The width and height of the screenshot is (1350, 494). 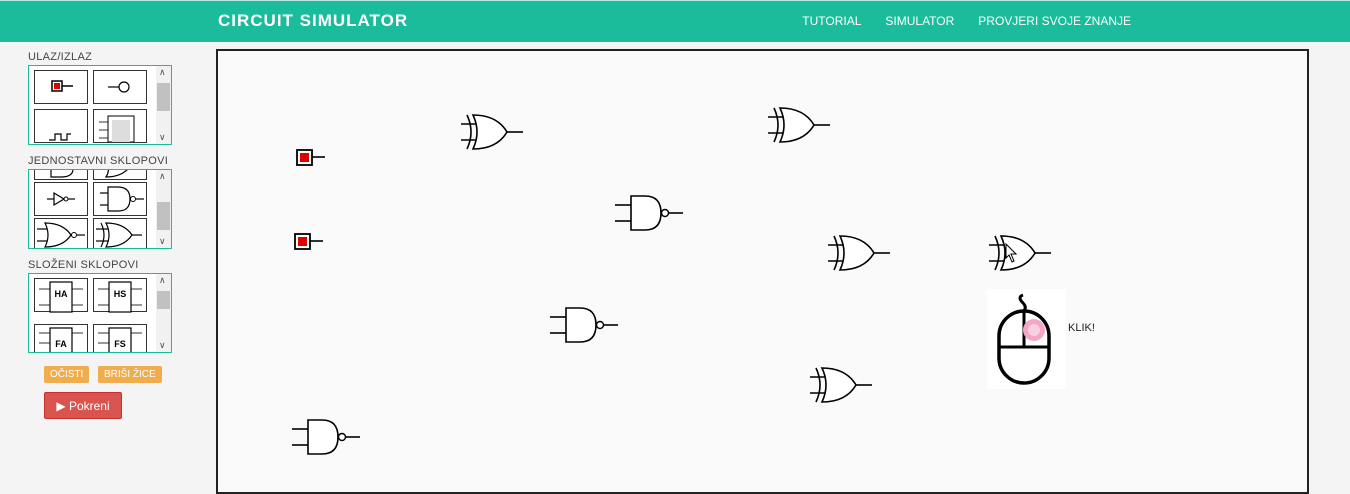 I want to click on not-gate-icon, so click(x=61, y=199).